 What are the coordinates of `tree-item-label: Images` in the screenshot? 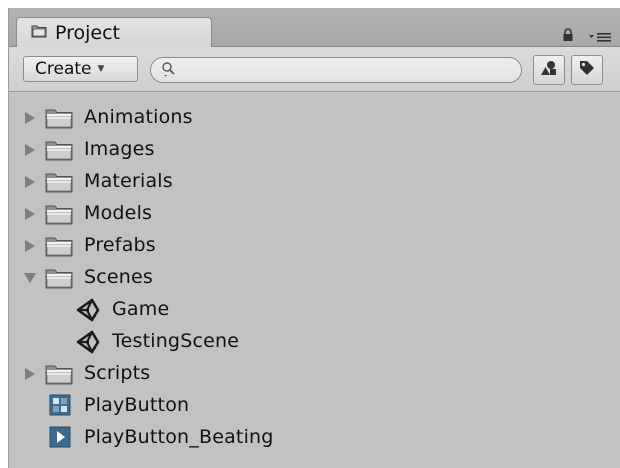 It's located at (119, 149).